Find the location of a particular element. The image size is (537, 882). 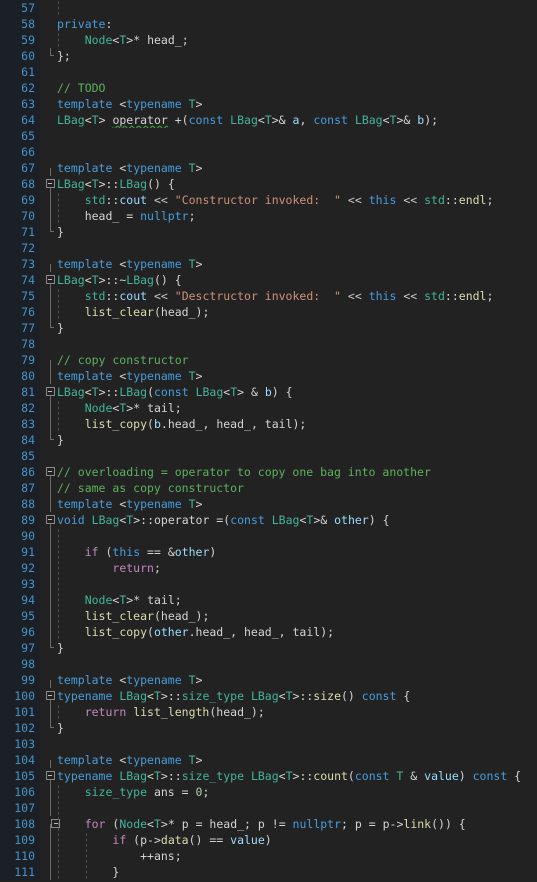

code-line: 70 head_ = nullptr; is located at coordinates (268, 216).